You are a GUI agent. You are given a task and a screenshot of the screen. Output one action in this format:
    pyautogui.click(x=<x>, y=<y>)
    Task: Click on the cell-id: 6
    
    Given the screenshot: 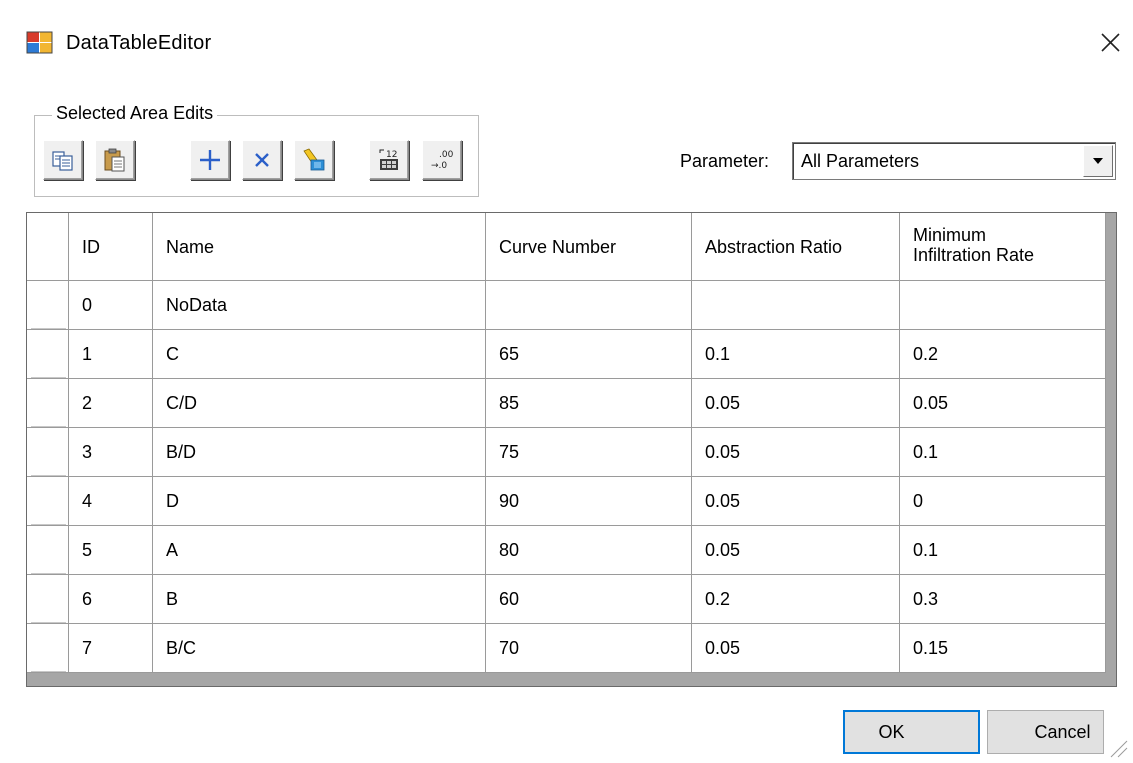 What is the action you would take?
    pyautogui.click(x=111, y=599)
    